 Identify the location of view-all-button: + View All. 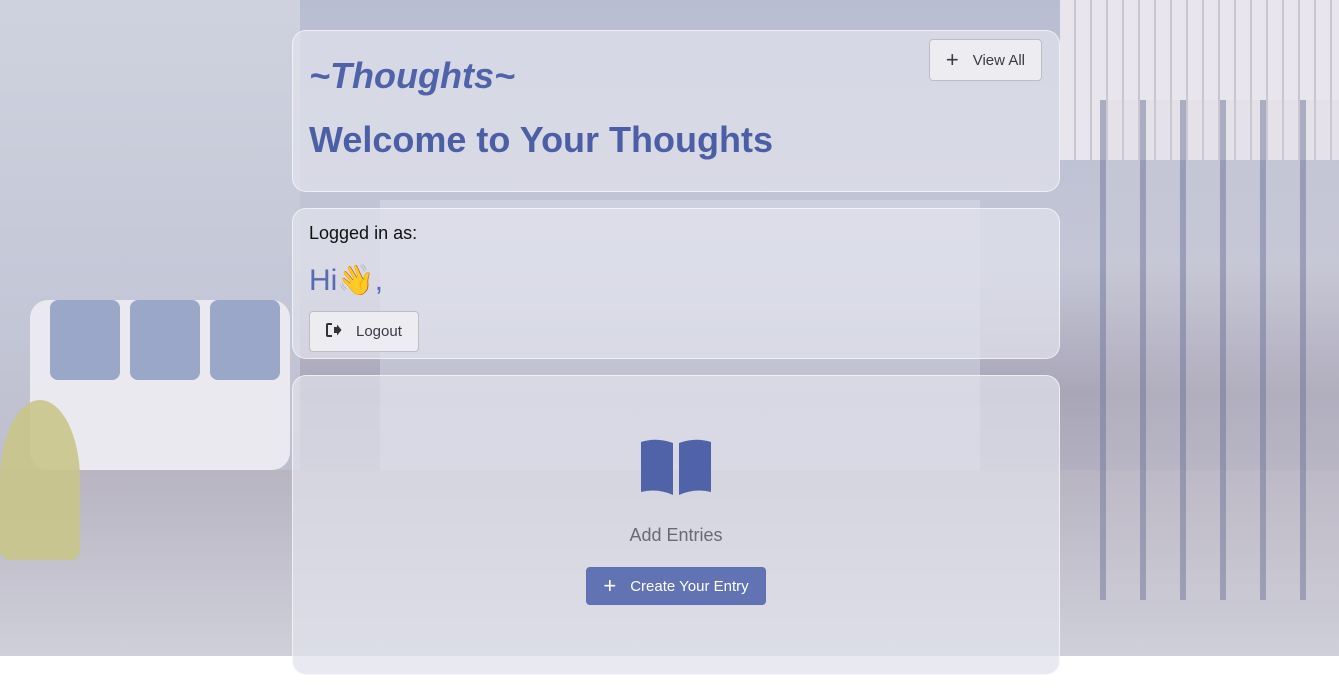
(985, 60).